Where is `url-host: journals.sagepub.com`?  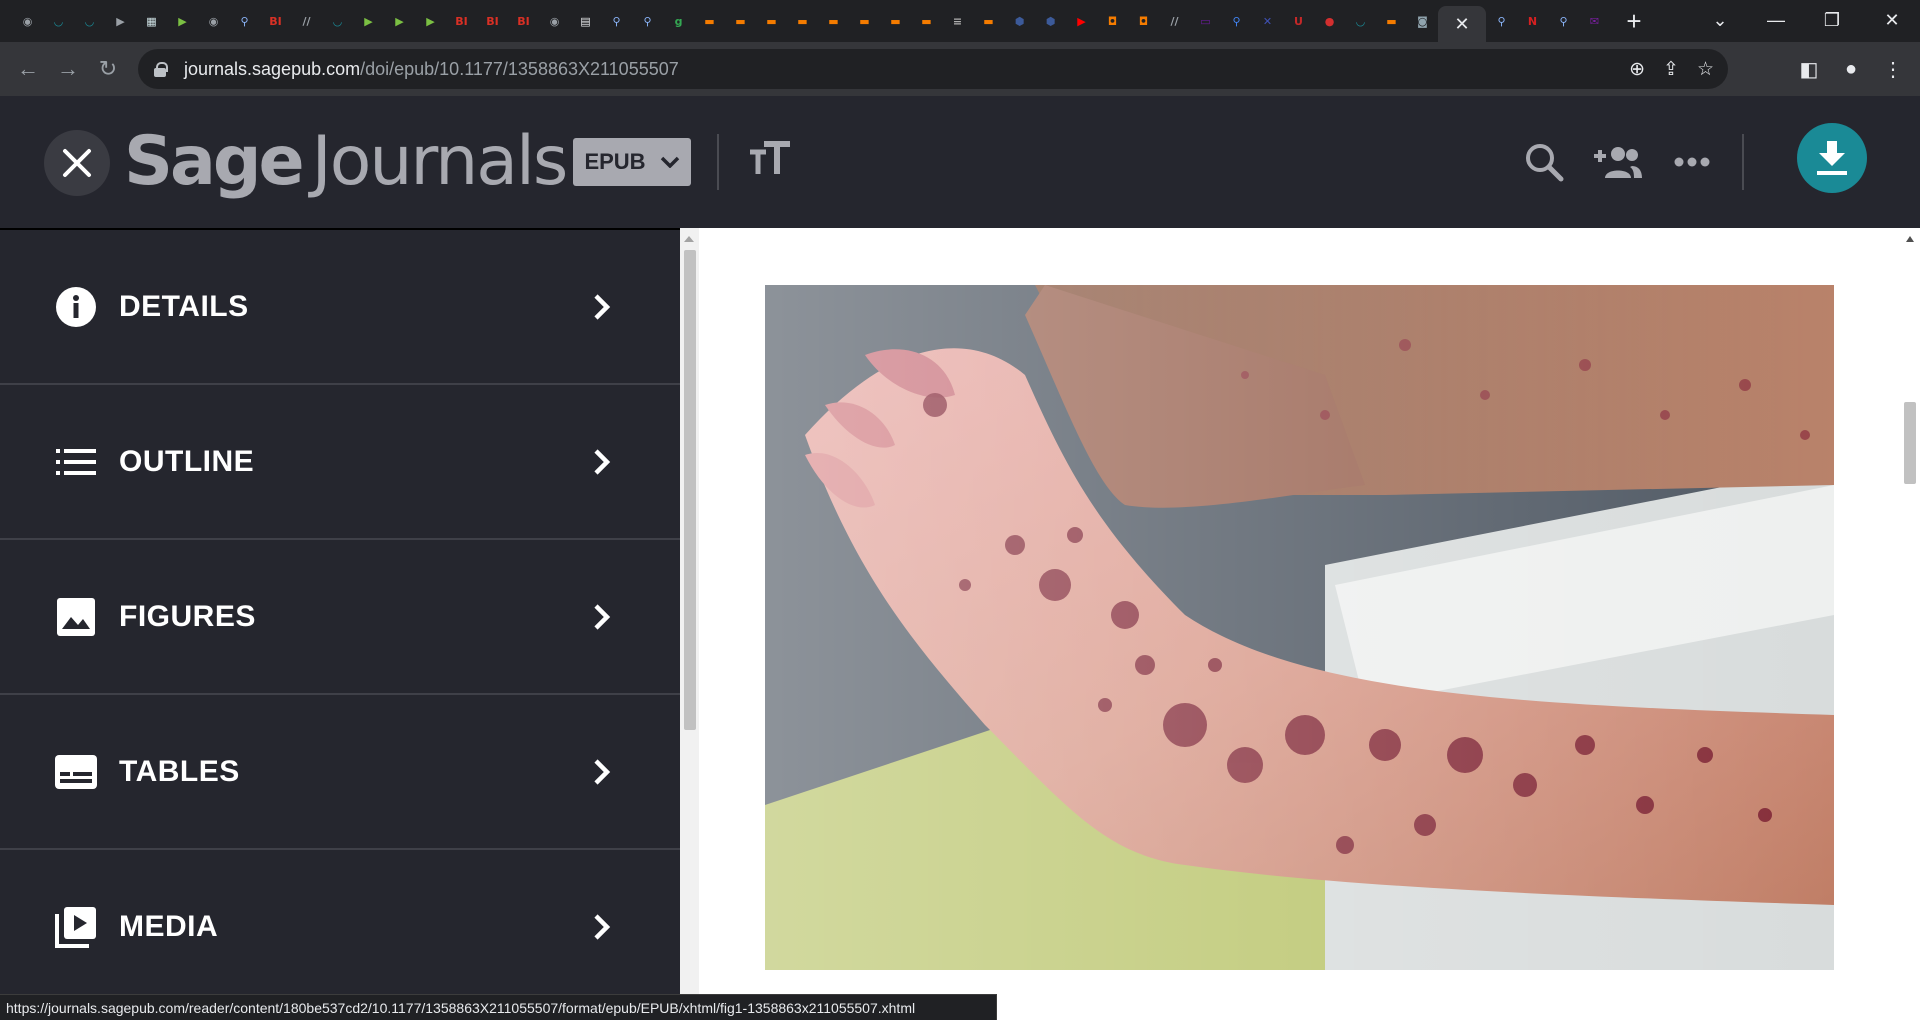
url-host: journals.sagepub.com is located at coordinates (272, 68).